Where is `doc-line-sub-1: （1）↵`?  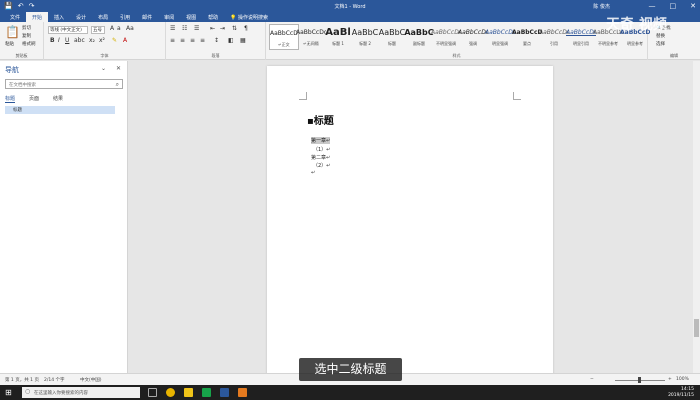
doc-line-sub-1: （1）↵ is located at coordinates (321, 149).